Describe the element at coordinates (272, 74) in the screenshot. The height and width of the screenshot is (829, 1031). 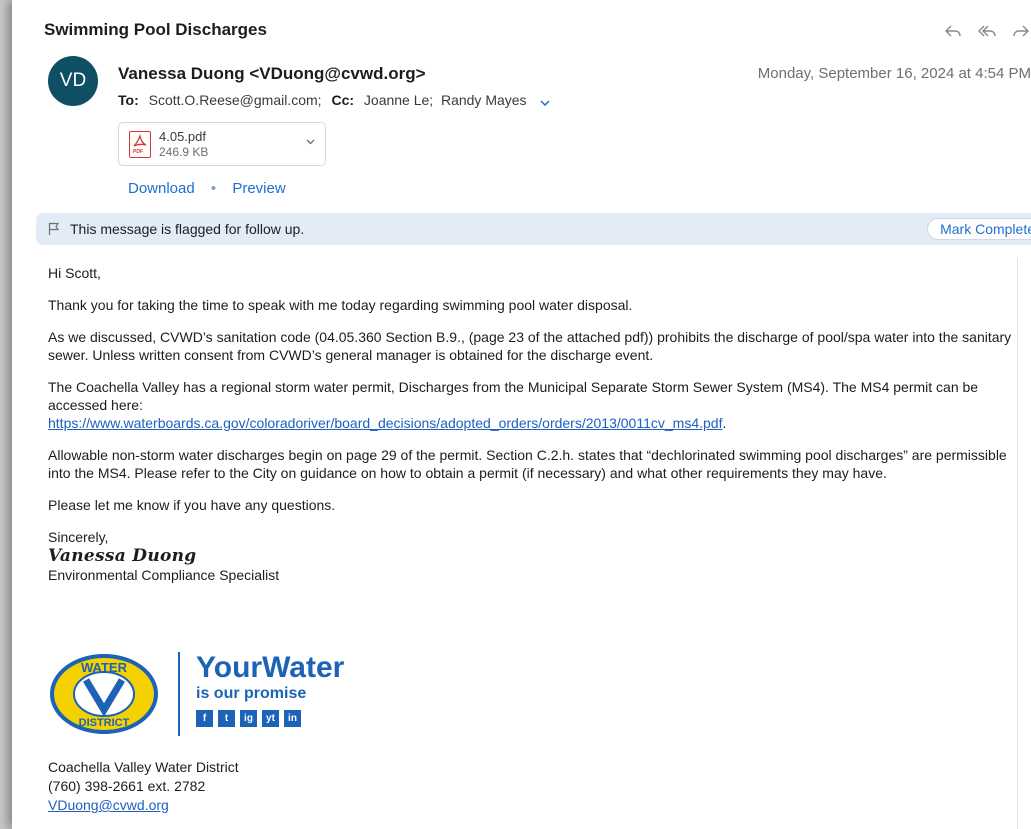
I see `sender-name: Vanessa Duong <VDuong@cvwd.org>` at that location.